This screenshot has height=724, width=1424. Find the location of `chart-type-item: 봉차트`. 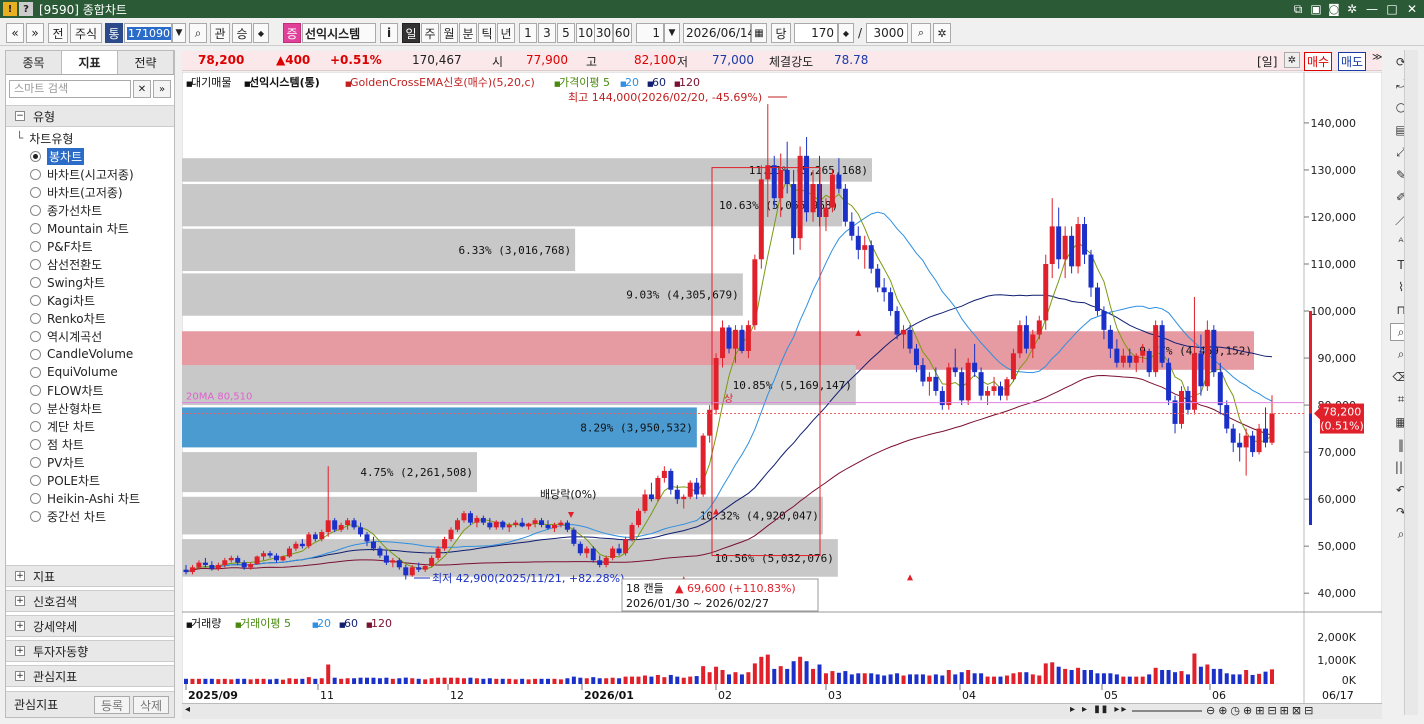

chart-type-item: 봉차트 is located at coordinates (90, 156).